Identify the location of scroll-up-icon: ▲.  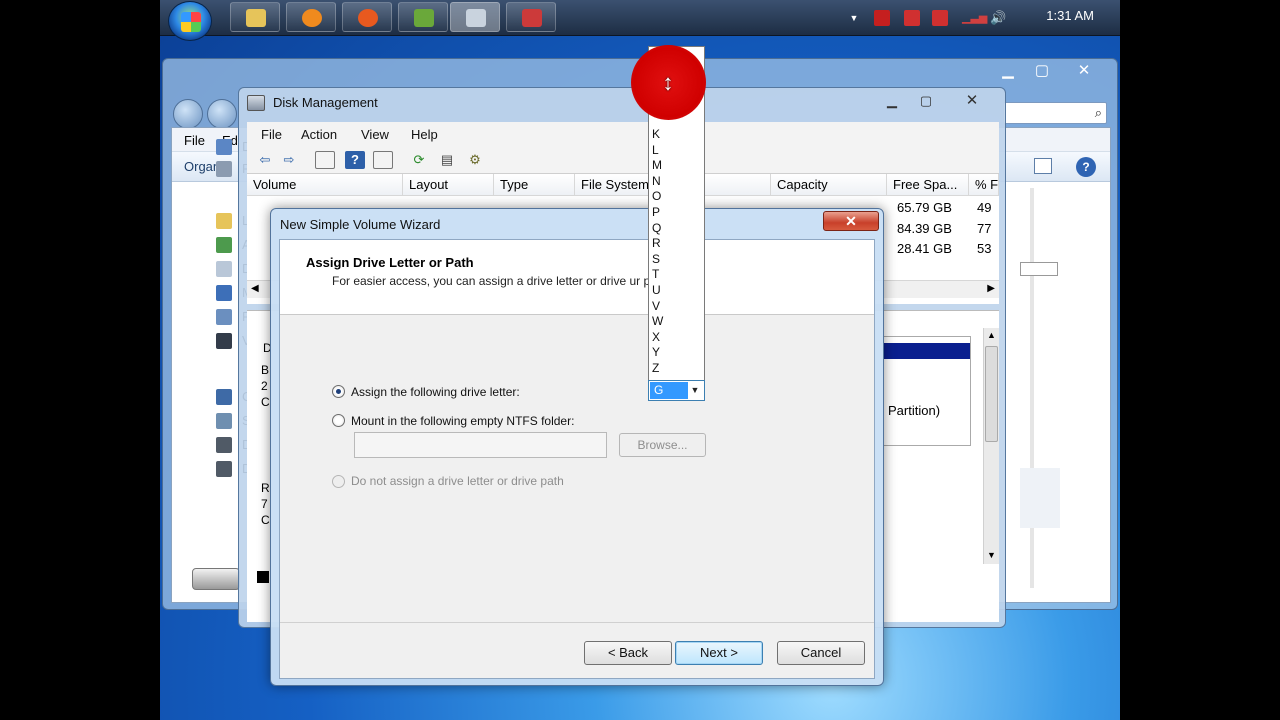
(991, 335).